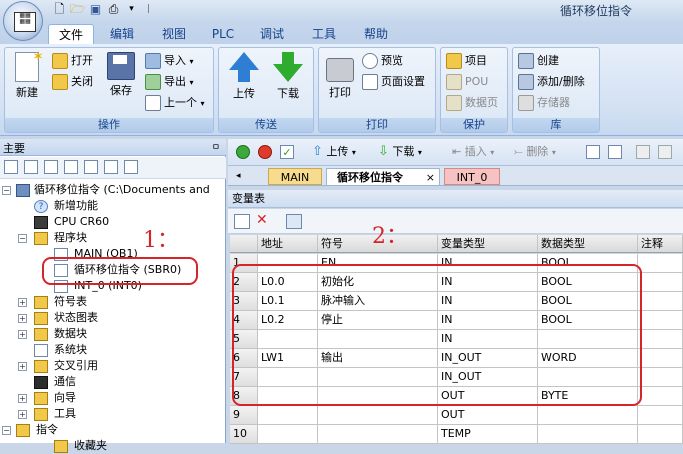 The width and height of the screenshot is (683, 454). Describe the element at coordinates (113, 190) in the screenshot. I see `tree-item-project-root: − 循环移位指令 (C:\Documents and` at that location.